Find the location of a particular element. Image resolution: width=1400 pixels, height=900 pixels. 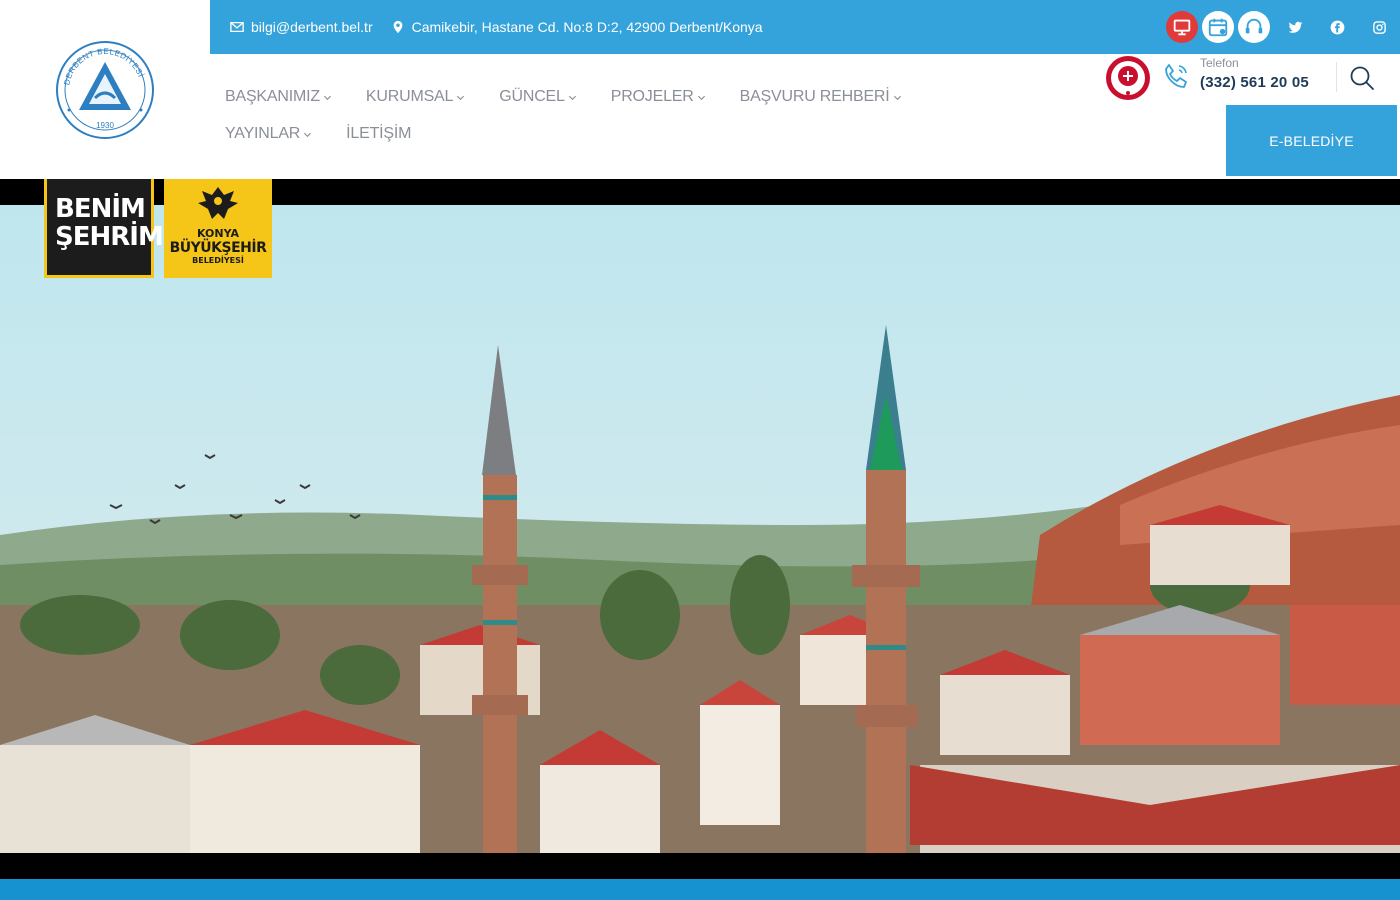

facebook-link is located at coordinates (1337, 27).